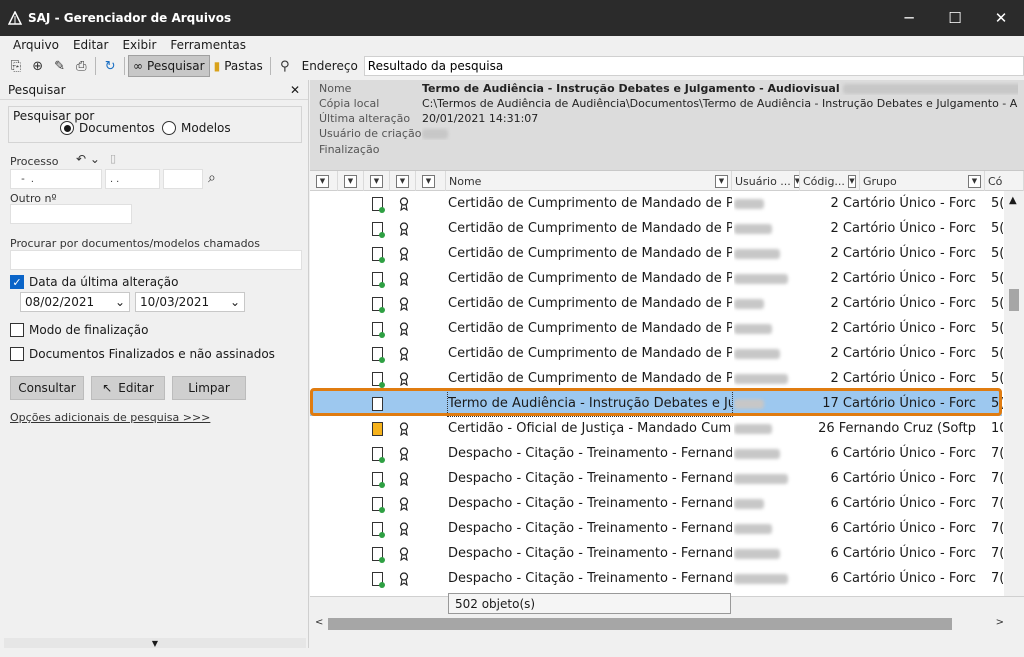  What do you see at coordinates (922, 181) in the screenshot?
I see `header-grupo: Grupo ▼` at bounding box center [922, 181].